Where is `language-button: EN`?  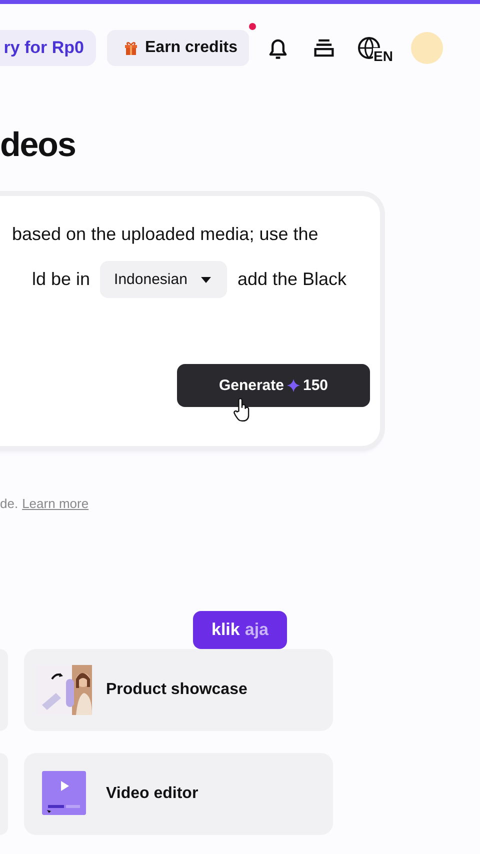
language-button: EN is located at coordinates (375, 48).